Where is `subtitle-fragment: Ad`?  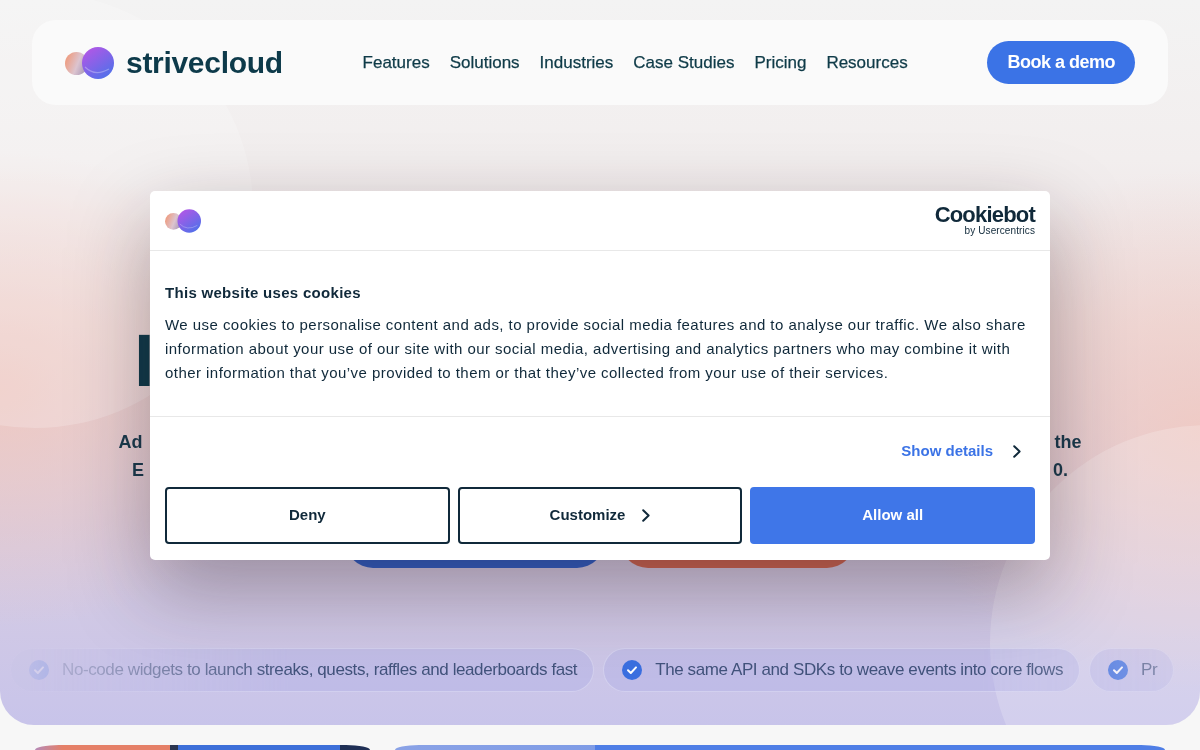 subtitle-fragment: Ad is located at coordinates (130, 442).